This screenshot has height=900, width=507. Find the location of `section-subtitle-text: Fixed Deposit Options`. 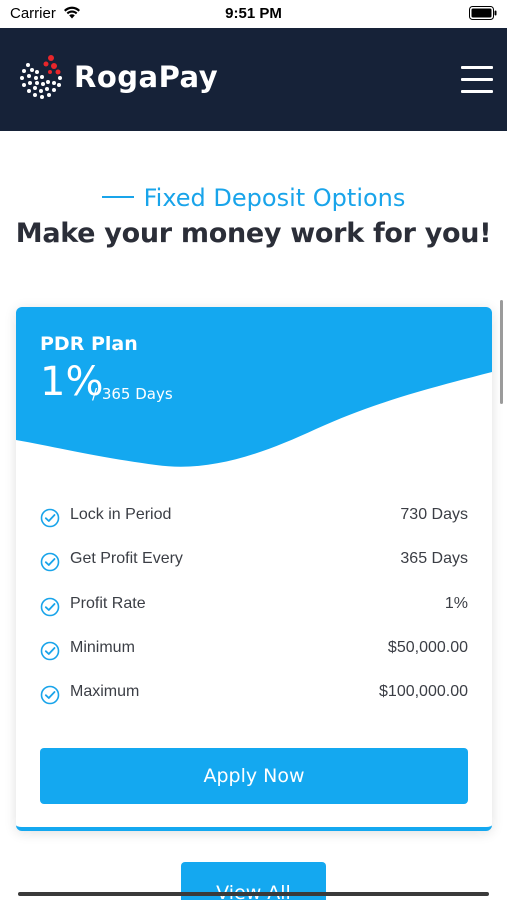

section-subtitle-text: Fixed Deposit Options is located at coordinates (274, 198).